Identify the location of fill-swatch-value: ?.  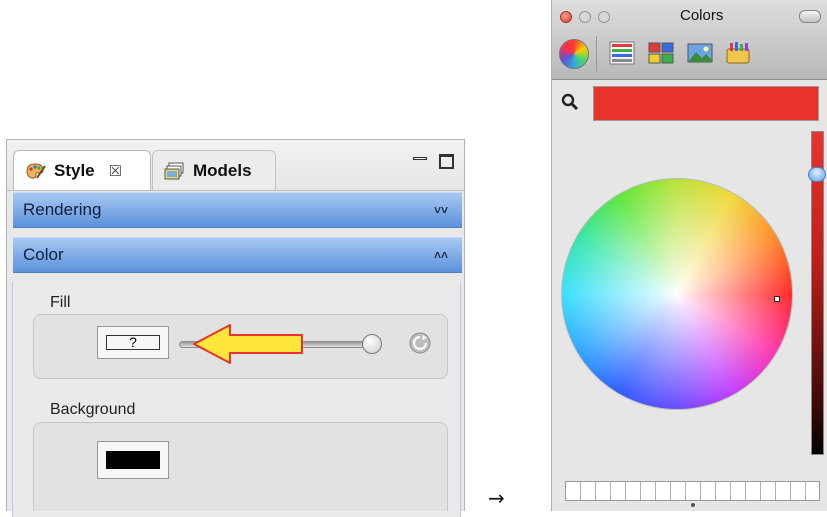
(133, 342).